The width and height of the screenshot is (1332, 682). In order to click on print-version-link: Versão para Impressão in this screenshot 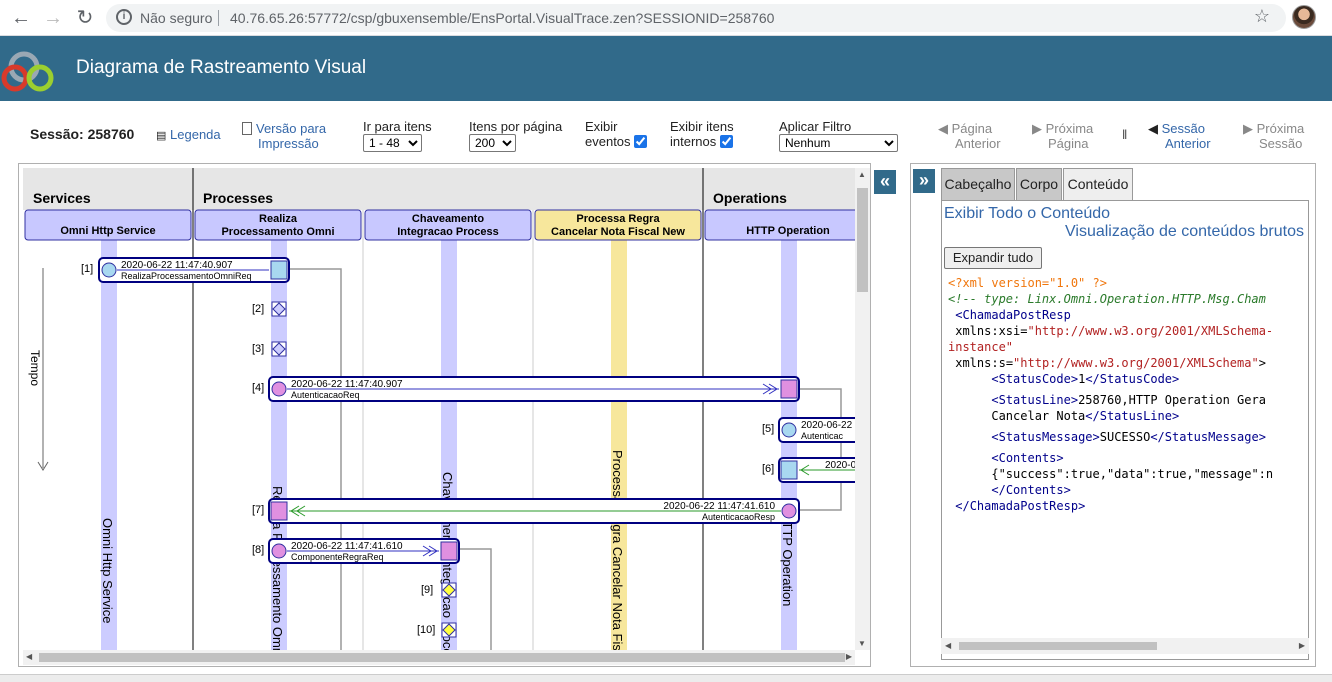, I will do `click(284, 136)`.